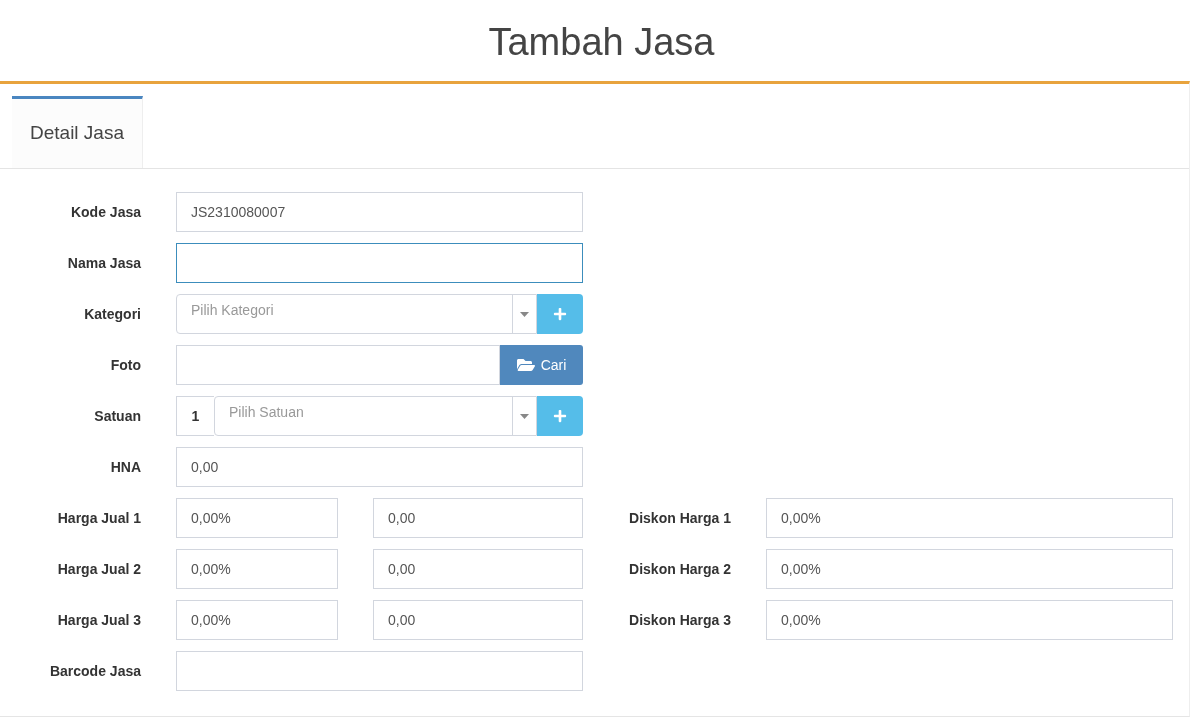 The image size is (1203, 720). What do you see at coordinates (680, 569) in the screenshot?
I see `field-label: Diskon Harga 2` at bounding box center [680, 569].